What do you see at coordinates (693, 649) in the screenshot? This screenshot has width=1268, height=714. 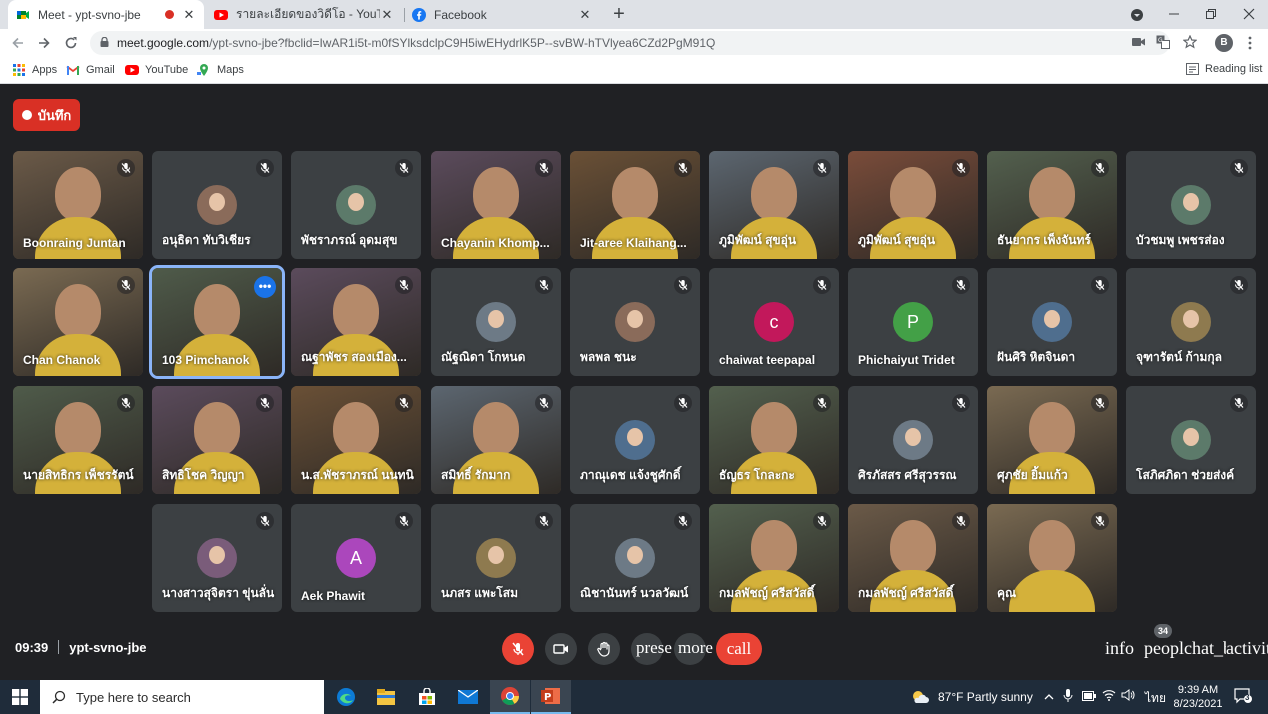 I see `more-options-button: more` at bounding box center [693, 649].